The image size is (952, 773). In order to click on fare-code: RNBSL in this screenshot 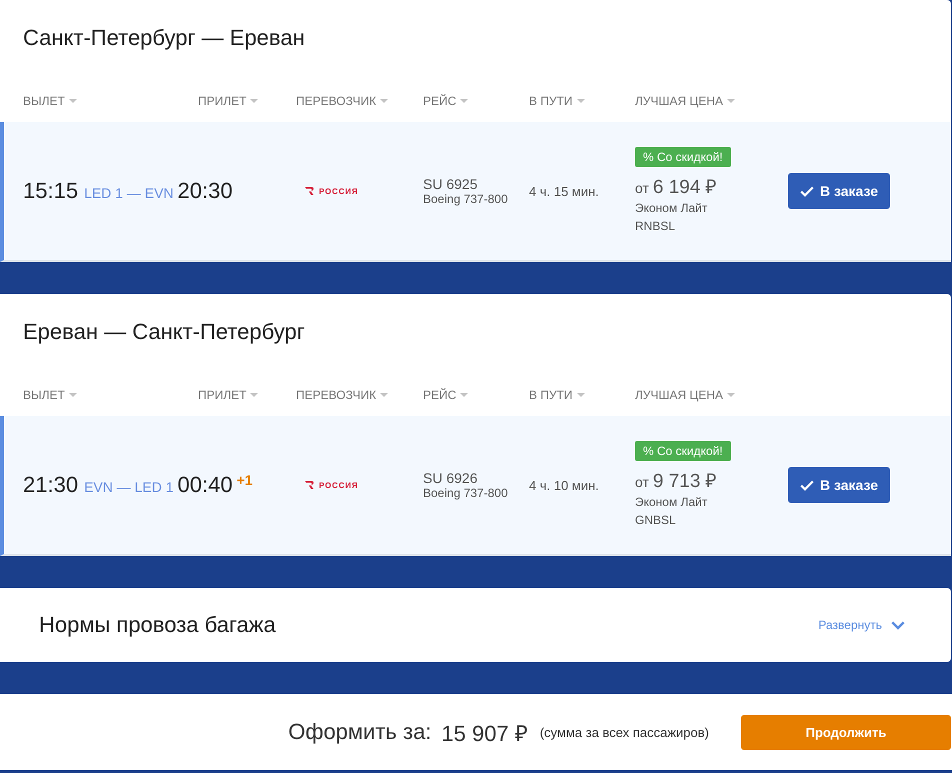, I will do `click(655, 226)`.